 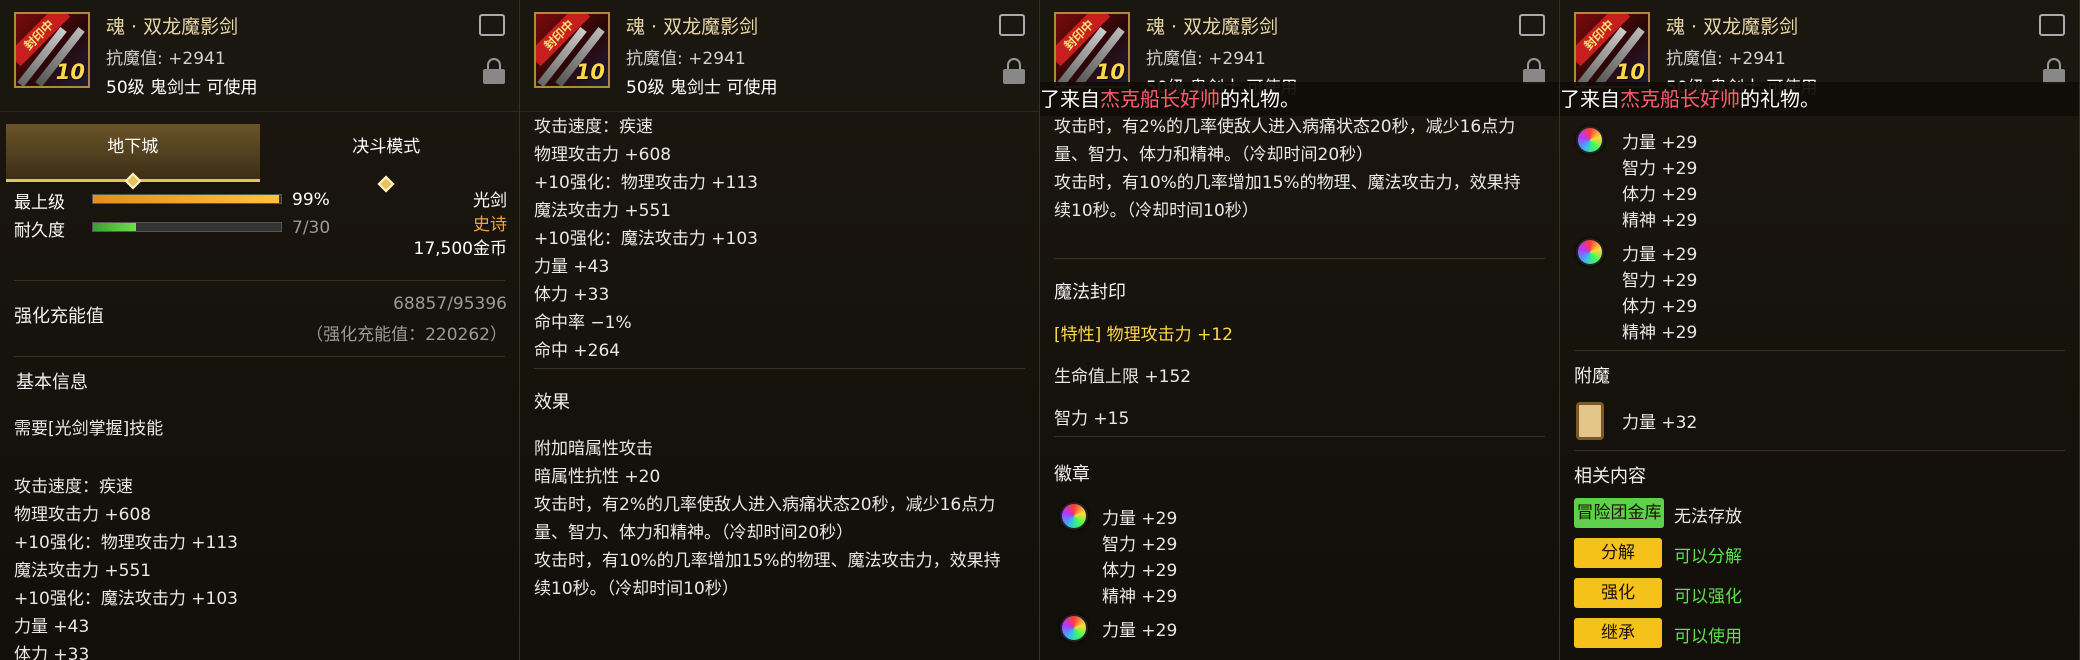 What do you see at coordinates (552, 402) in the screenshot?
I see `effect-title: 效果` at bounding box center [552, 402].